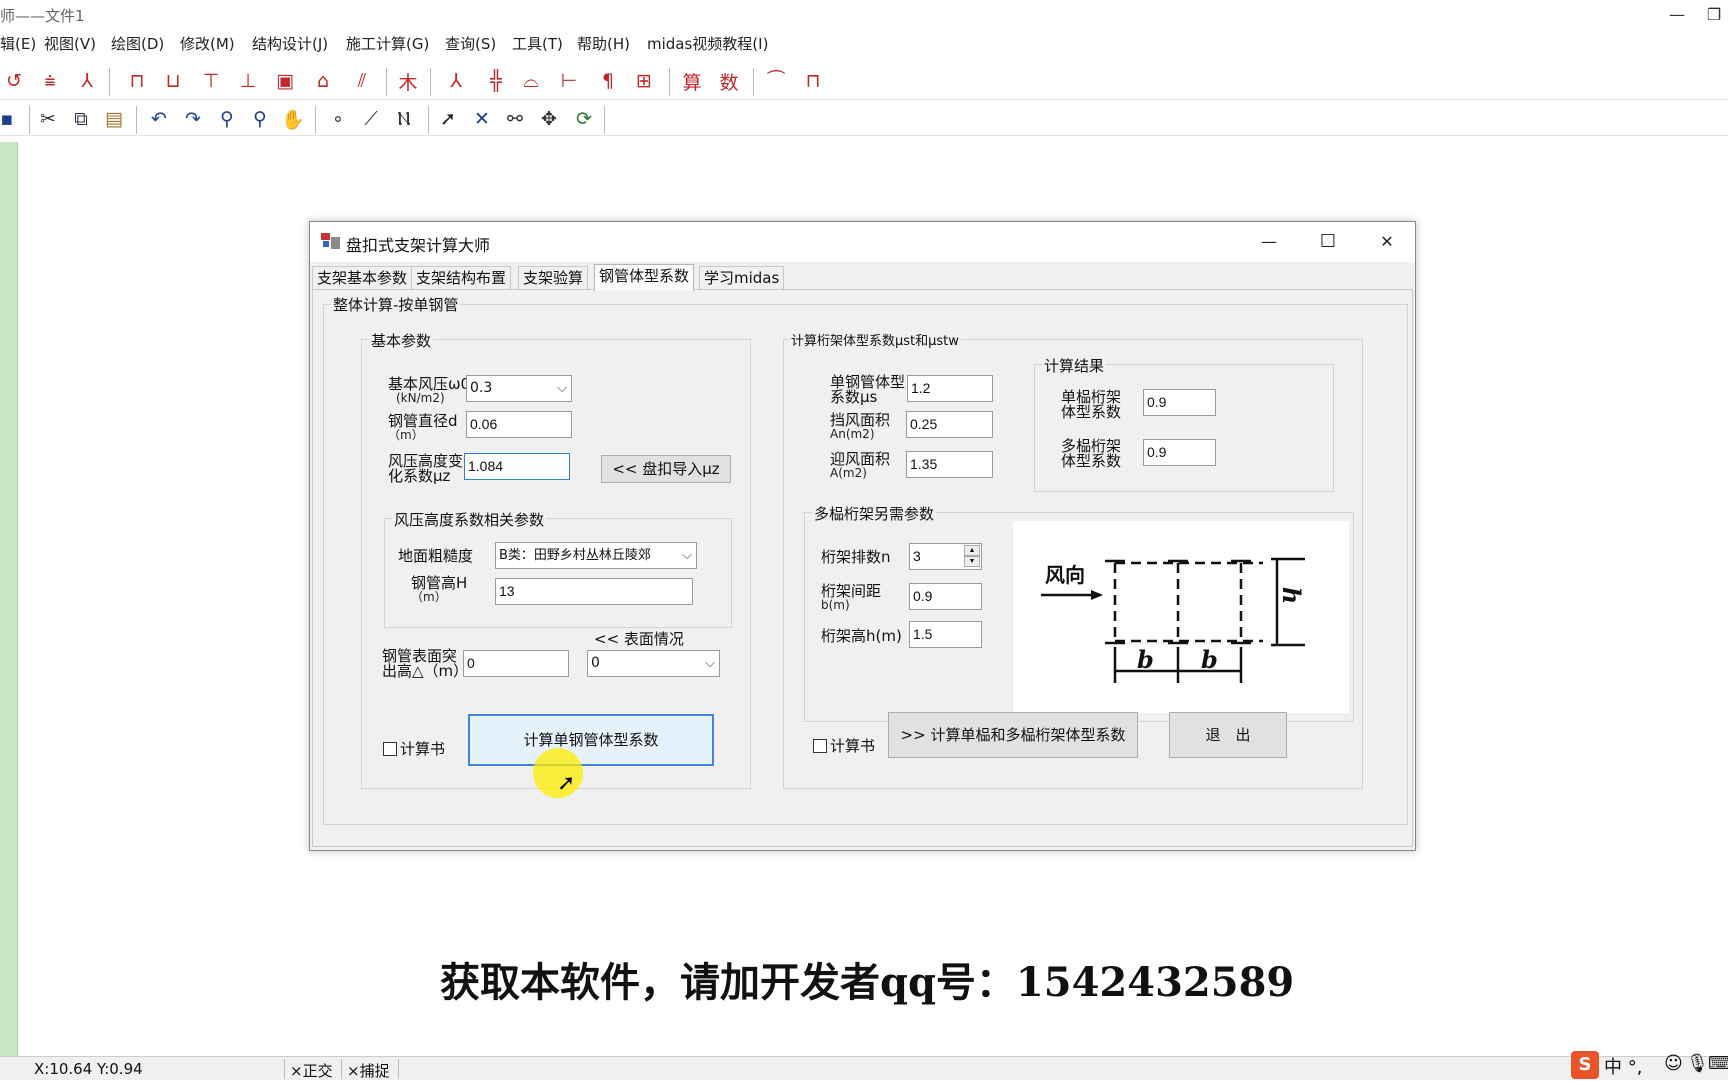 This screenshot has height=1081, width=1728. I want to click on b-label-1: b, so click(1145, 659).